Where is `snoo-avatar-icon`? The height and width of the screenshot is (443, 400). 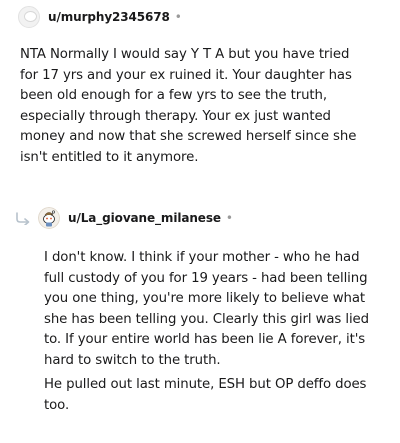 snoo-avatar-icon is located at coordinates (49, 218).